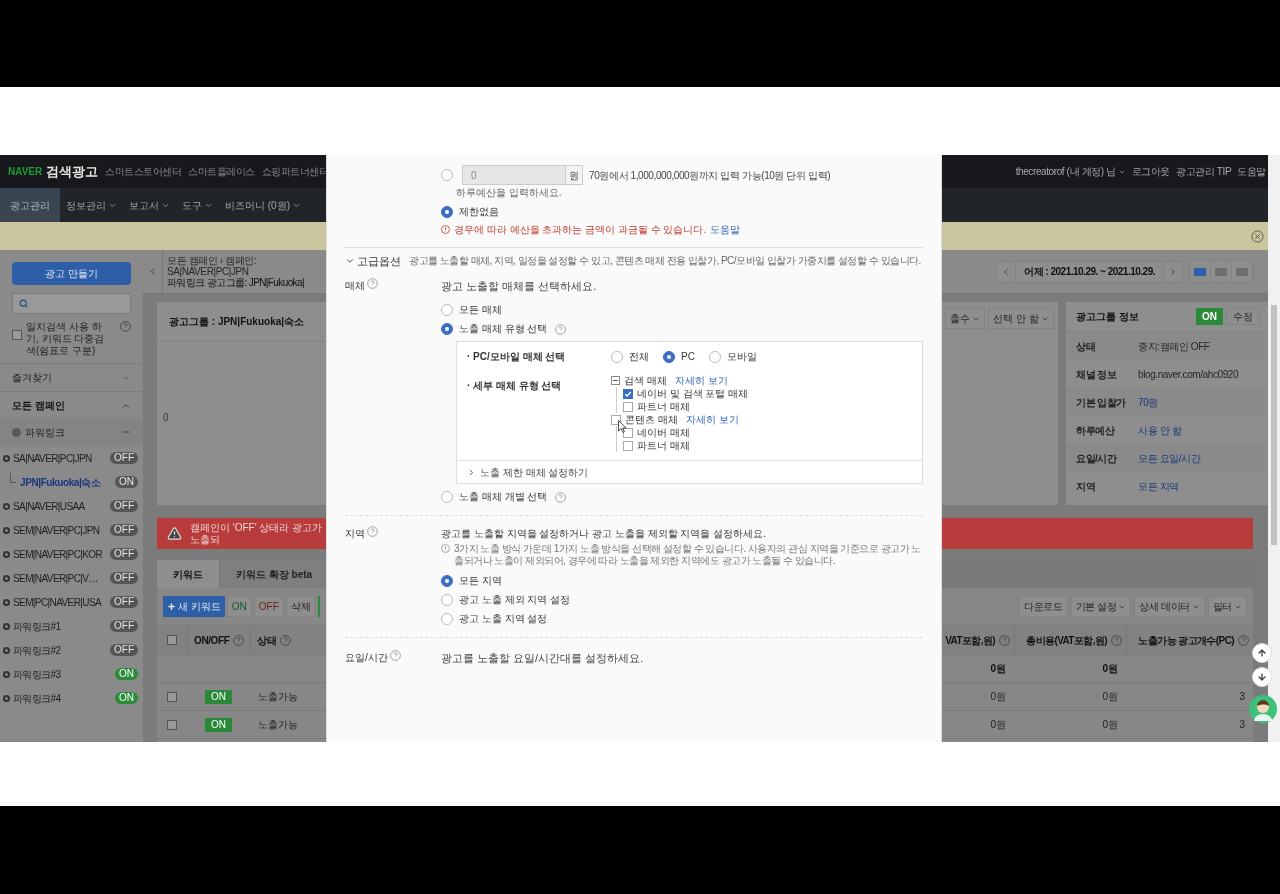 This screenshot has width=1280, height=894. I want to click on campaign-item: SEM|NAVER|PC|V… OFF, so click(71, 578).